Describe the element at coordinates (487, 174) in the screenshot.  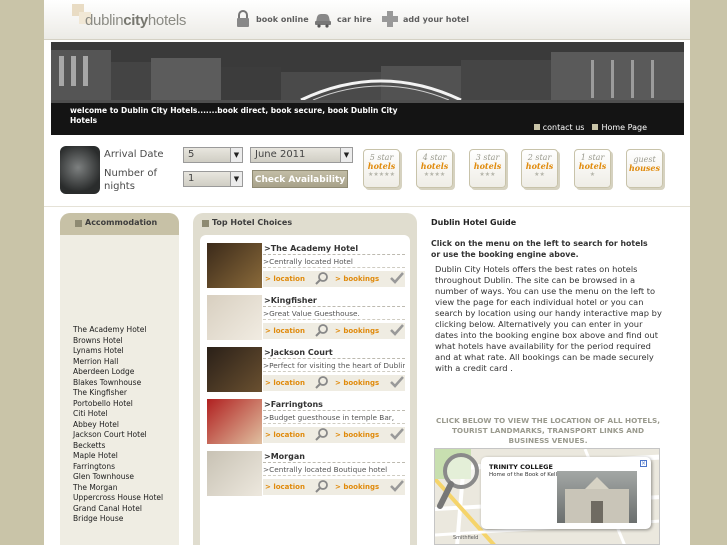
I see `star-icons: ★★★` at that location.